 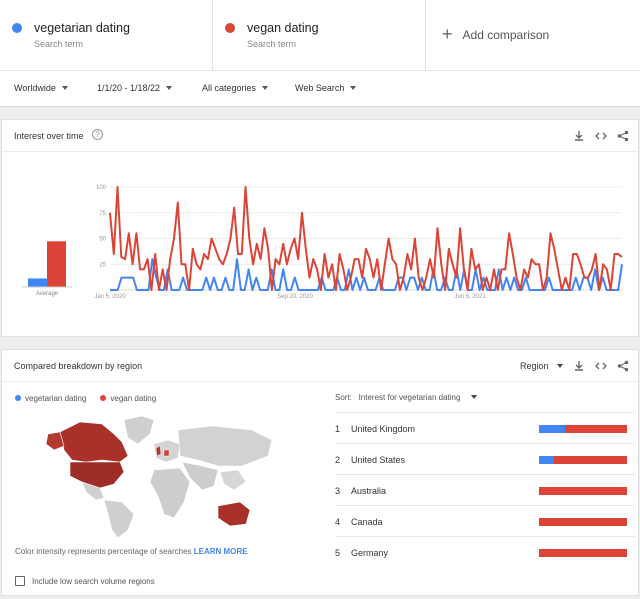 I want to click on region-legend: vegetarian dating vegan dating, so click(x=85, y=398).